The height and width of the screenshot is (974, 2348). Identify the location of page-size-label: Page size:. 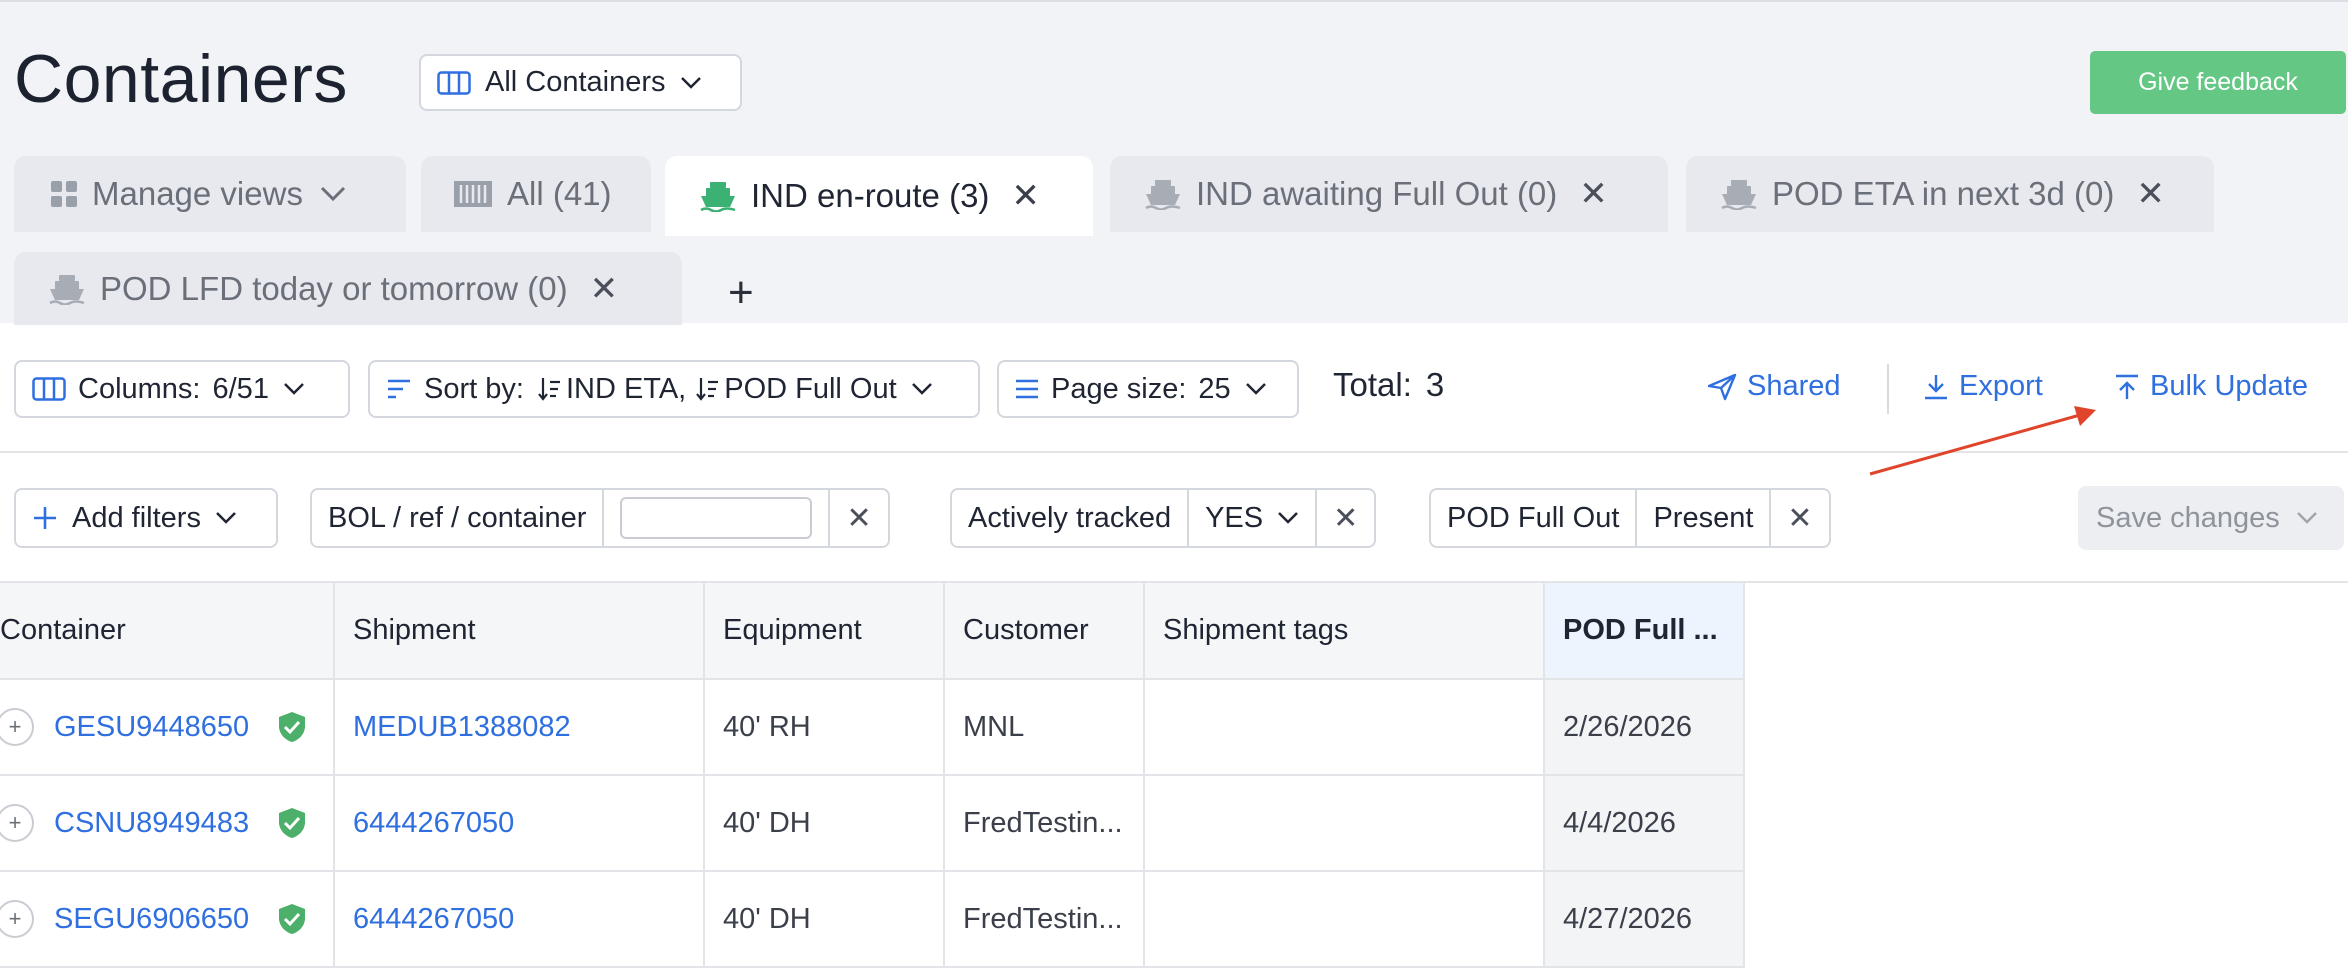
(1119, 388).